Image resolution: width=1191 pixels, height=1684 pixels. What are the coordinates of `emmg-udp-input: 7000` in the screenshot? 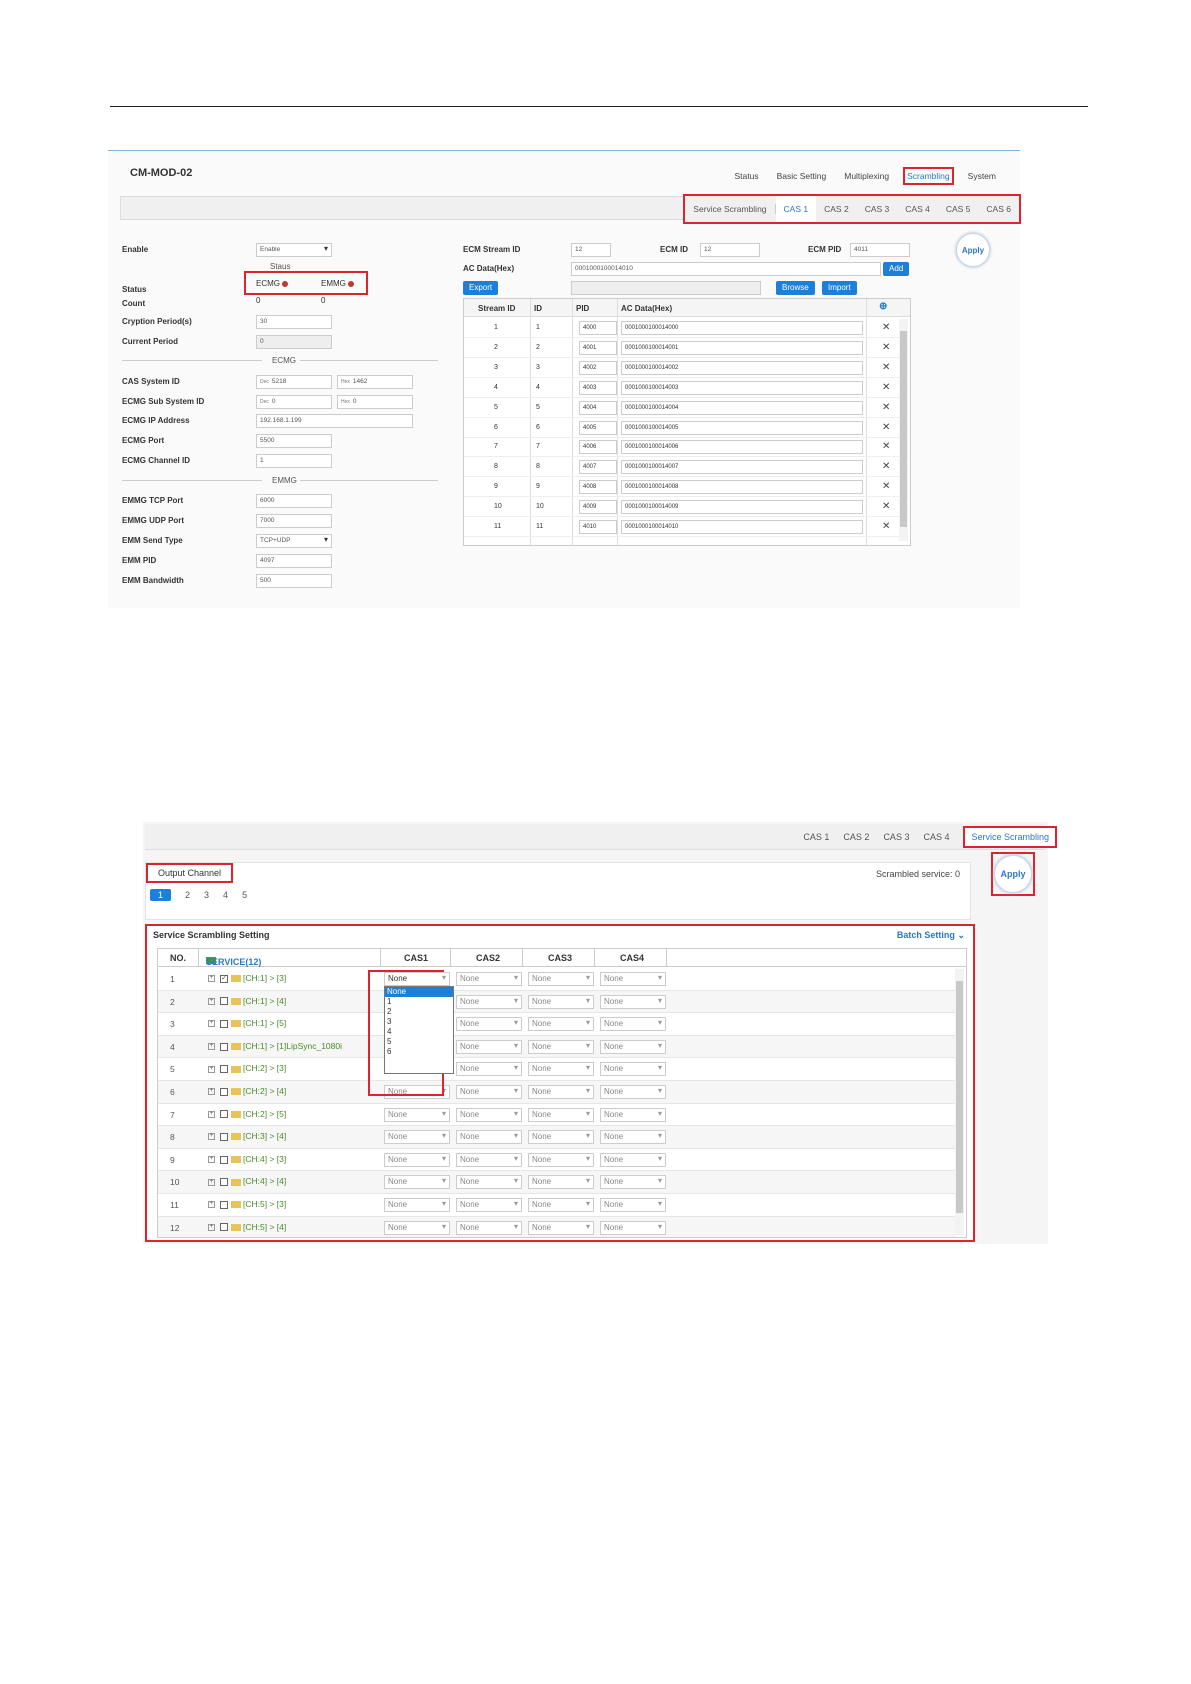 It's located at (294, 521).